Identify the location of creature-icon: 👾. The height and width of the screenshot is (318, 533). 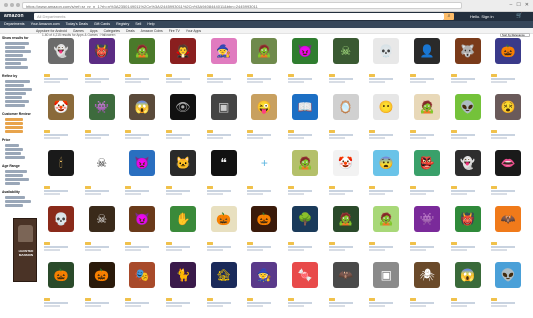
(101, 107).